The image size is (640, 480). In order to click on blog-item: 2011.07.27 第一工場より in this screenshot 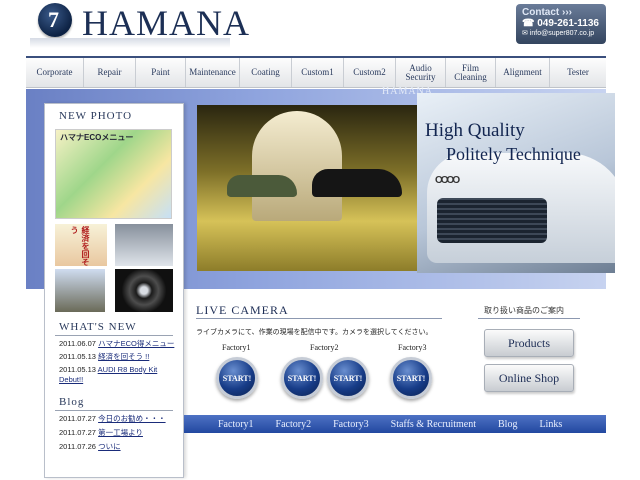, I will do `click(117, 433)`.